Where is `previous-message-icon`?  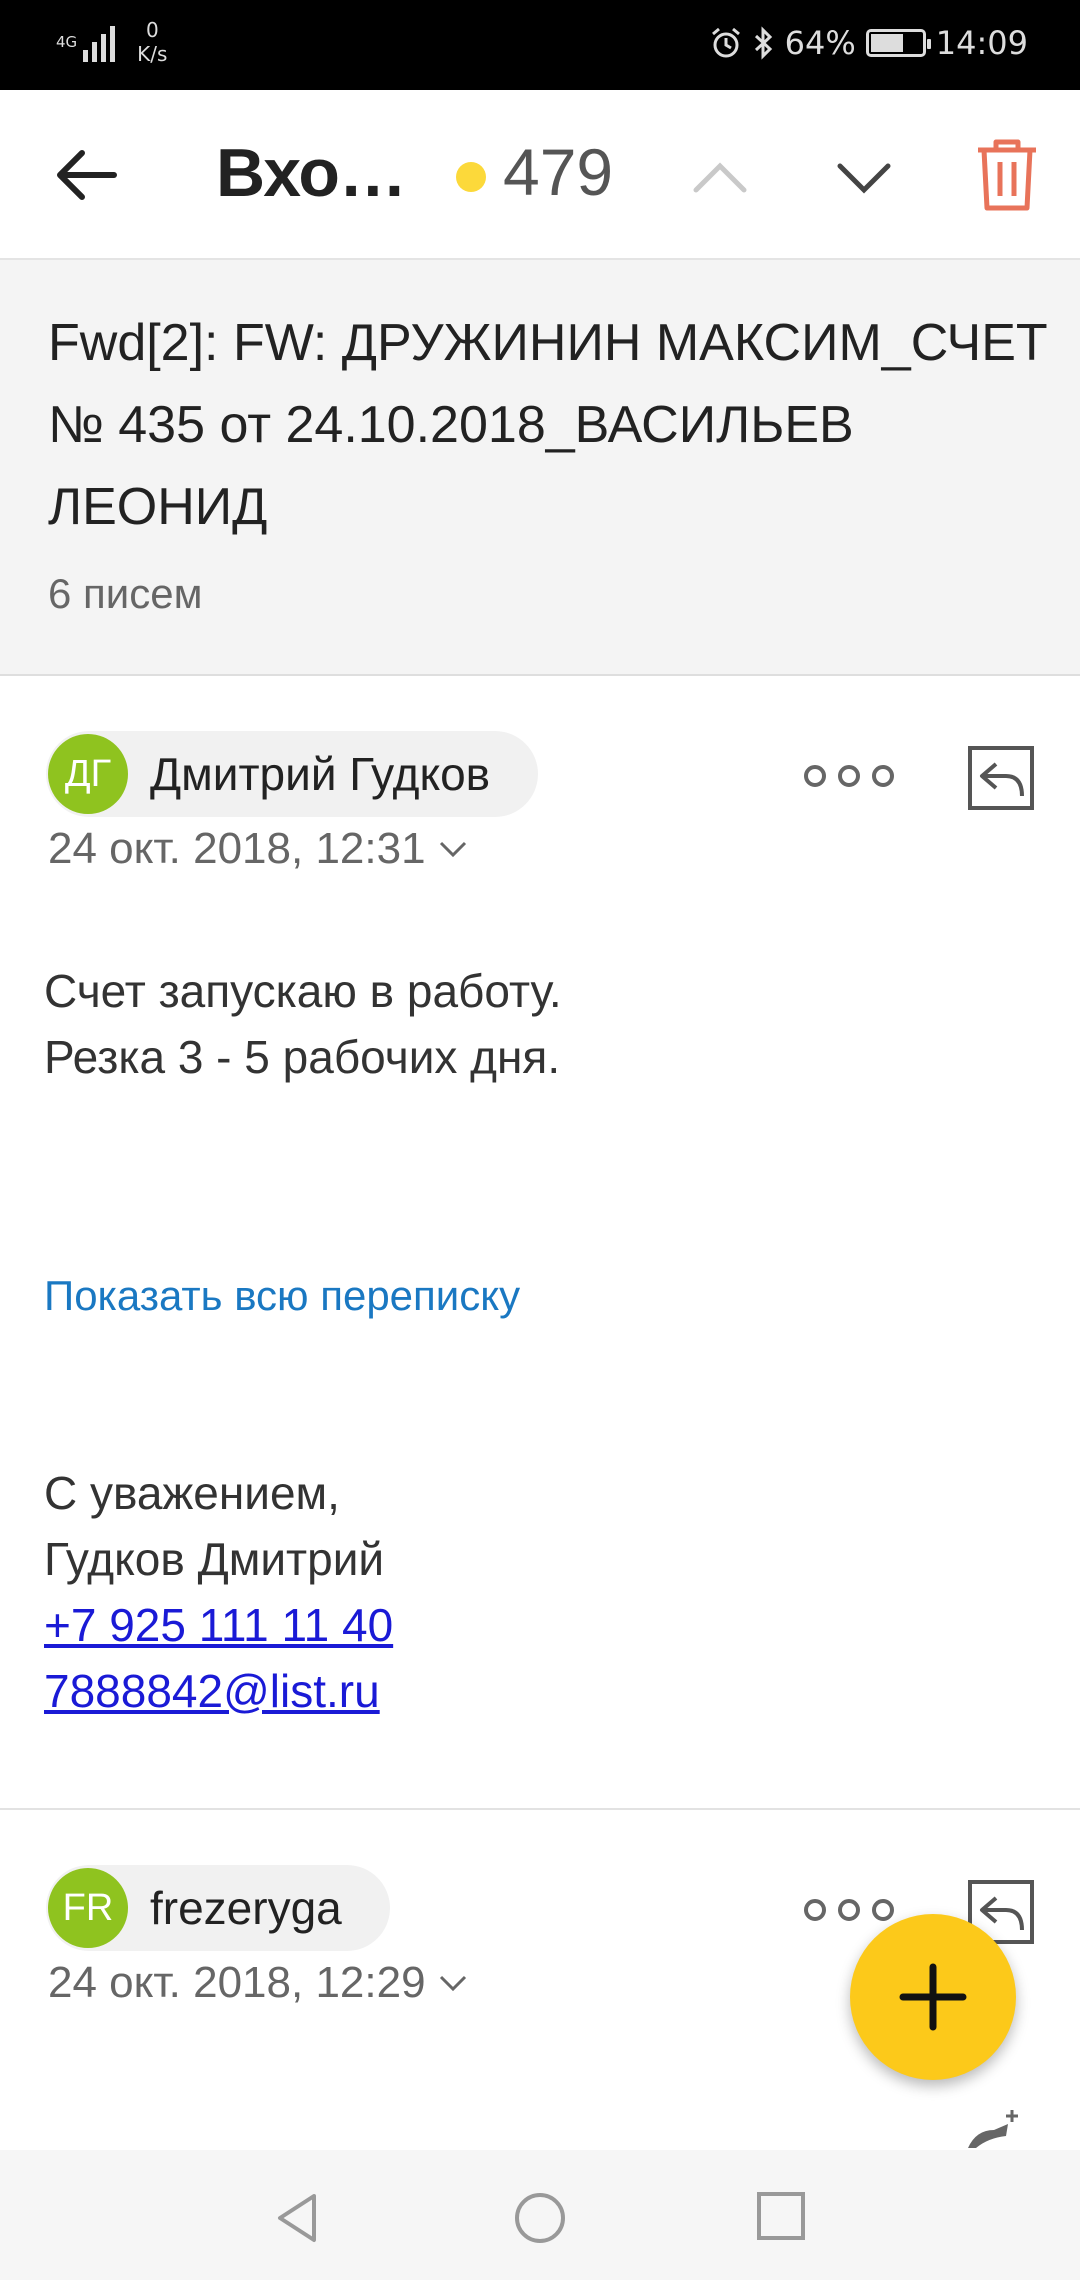 previous-message-icon is located at coordinates (720, 178).